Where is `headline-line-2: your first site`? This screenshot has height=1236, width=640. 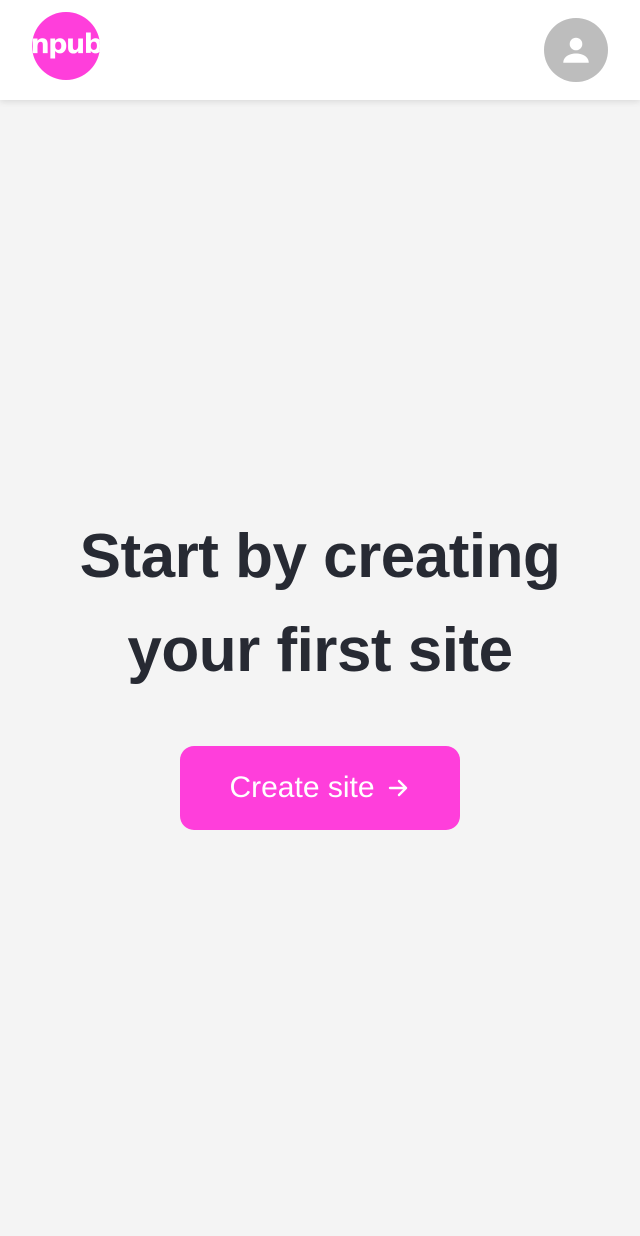
headline-line-2: your first site is located at coordinates (320, 650).